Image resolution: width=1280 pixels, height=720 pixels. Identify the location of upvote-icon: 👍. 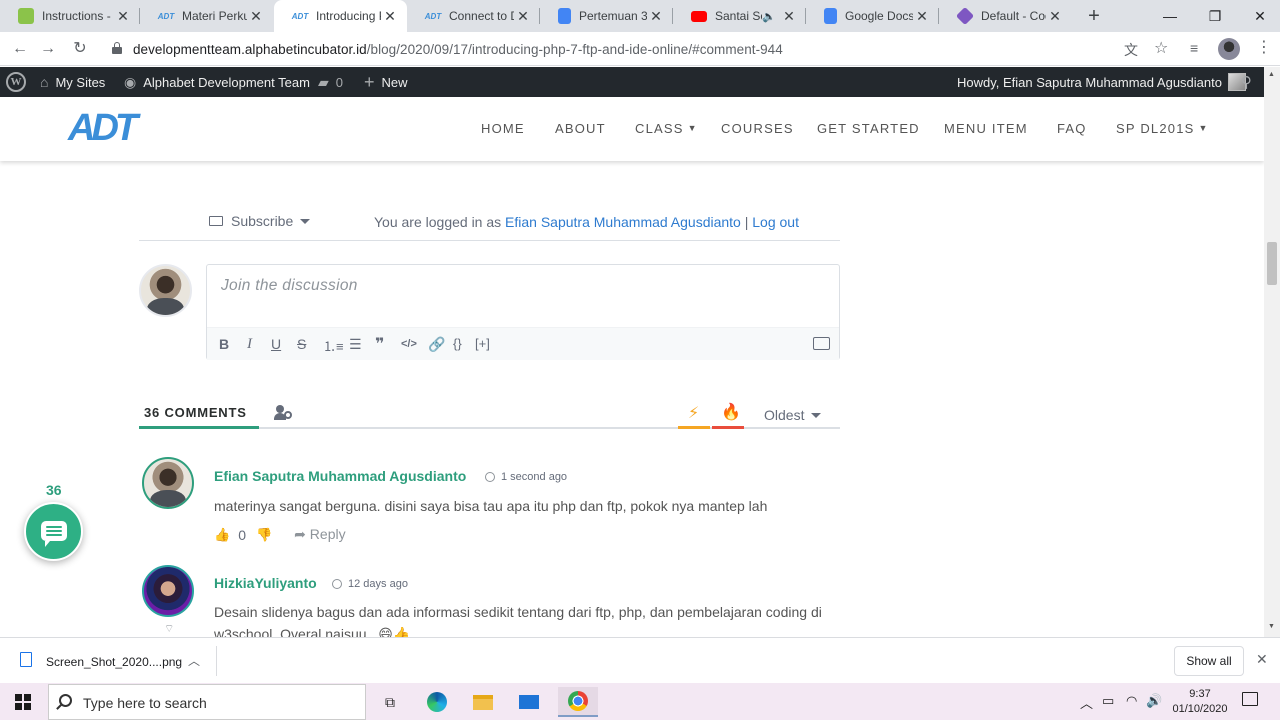
(222, 535).